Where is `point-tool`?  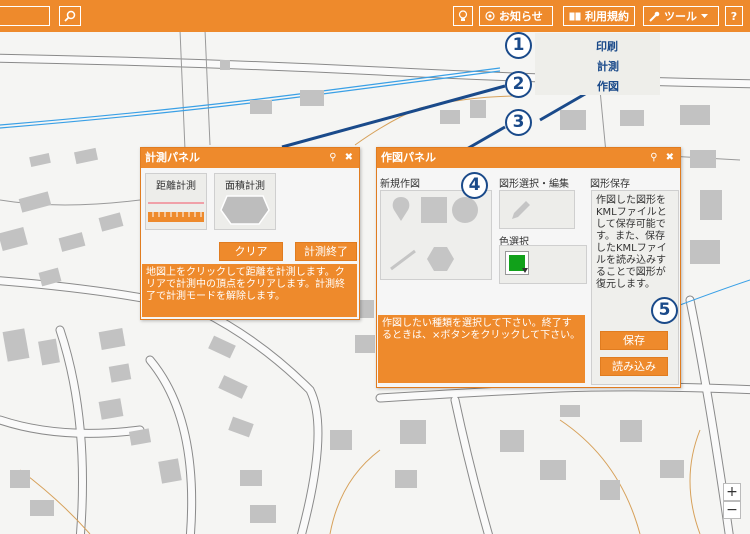 point-tool is located at coordinates (401, 209).